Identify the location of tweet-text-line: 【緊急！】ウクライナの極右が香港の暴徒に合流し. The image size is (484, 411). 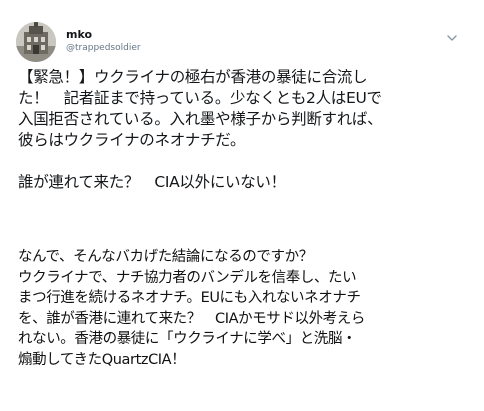
(193, 77).